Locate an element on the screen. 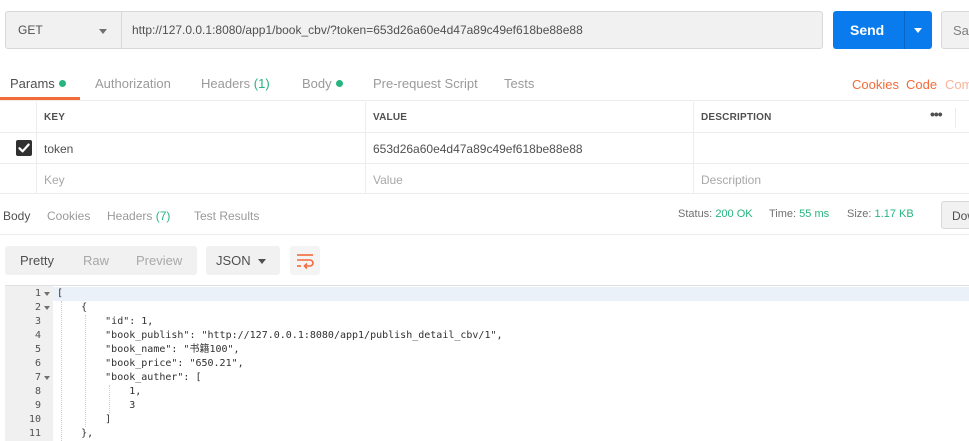 This screenshot has width=969, height=441. more-options-button: ••• is located at coordinates (939, 117).